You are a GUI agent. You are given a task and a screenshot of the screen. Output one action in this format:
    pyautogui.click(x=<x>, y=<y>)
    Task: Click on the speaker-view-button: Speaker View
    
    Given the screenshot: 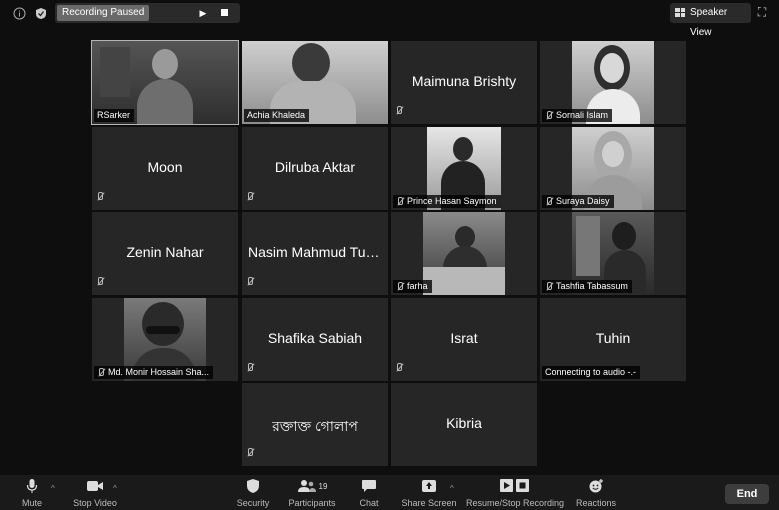 What is the action you would take?
    pyautogui.click(x=710, y=20)
    